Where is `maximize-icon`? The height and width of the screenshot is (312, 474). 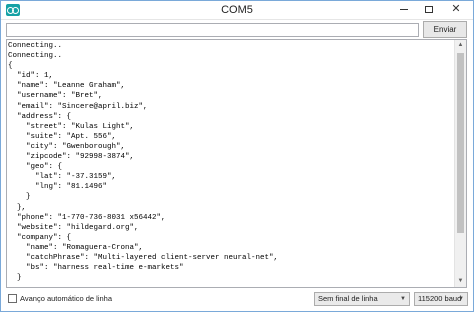
maximize-icon is located at coordinates (429, 9).